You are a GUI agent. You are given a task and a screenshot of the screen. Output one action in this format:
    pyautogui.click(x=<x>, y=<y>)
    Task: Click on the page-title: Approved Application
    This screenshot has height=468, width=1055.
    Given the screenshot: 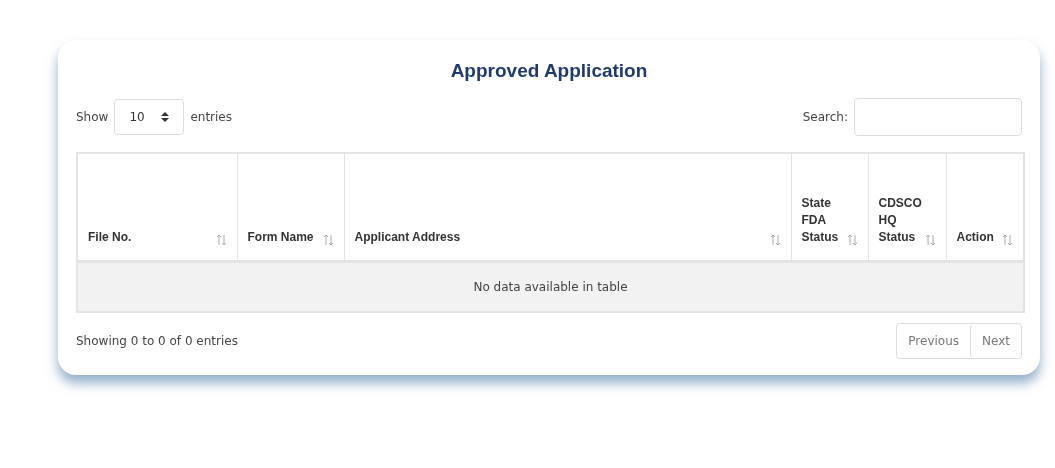 What is the action you would take?
    pyautogui.click(x=549, y=71)
    